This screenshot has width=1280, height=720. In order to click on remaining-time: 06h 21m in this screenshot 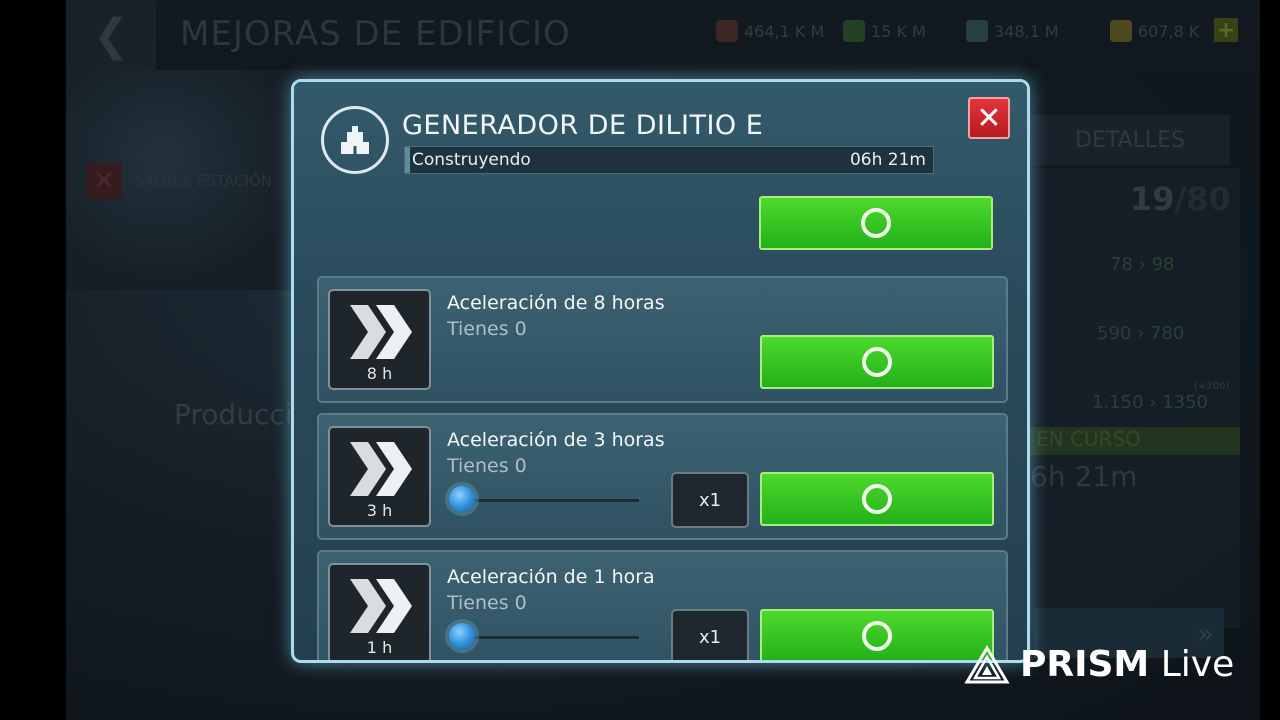, I will do `click(887, 160)`.